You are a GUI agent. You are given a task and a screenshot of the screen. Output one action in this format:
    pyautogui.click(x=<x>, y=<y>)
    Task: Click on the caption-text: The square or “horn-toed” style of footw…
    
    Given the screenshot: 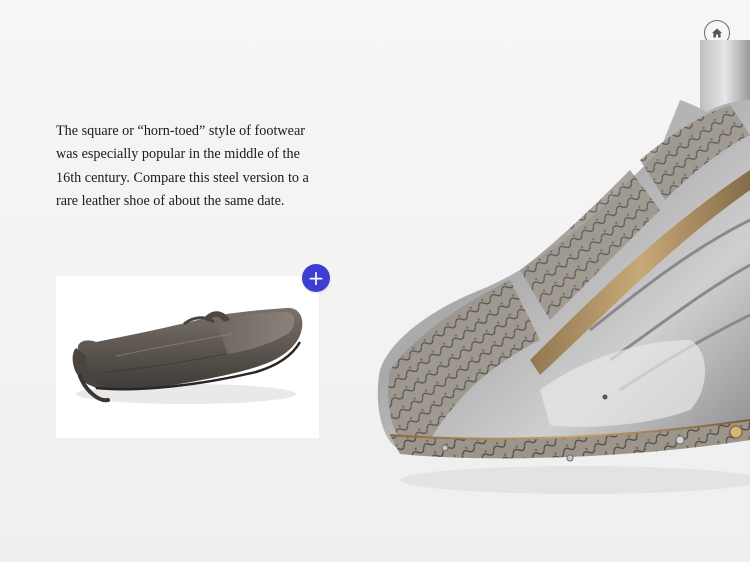 What is the action you would take?
    pyautogui.click(x=182, y=166)
    